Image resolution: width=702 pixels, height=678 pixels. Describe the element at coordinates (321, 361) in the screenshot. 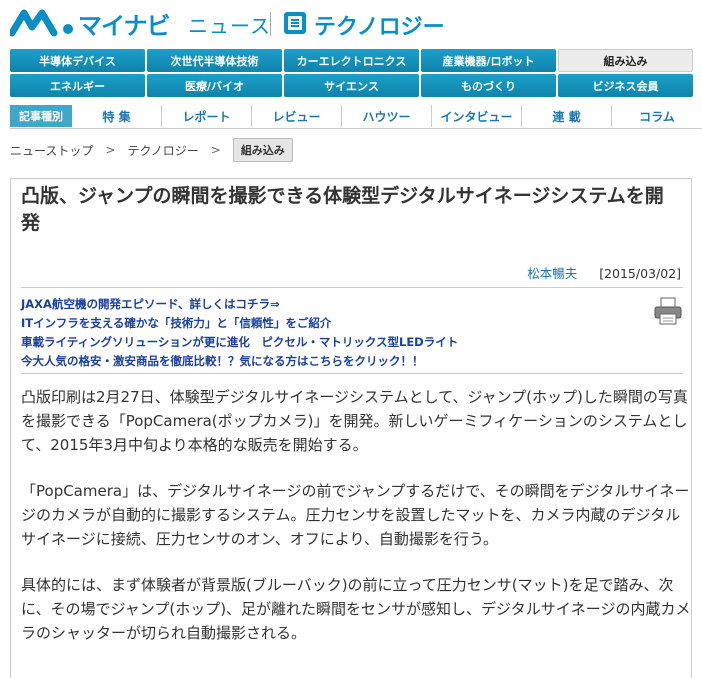

I see `promo-link-discount: 今大人気の格安・激安商品を徹底比較！？気になる方はこちらをクリック！！` at that location.